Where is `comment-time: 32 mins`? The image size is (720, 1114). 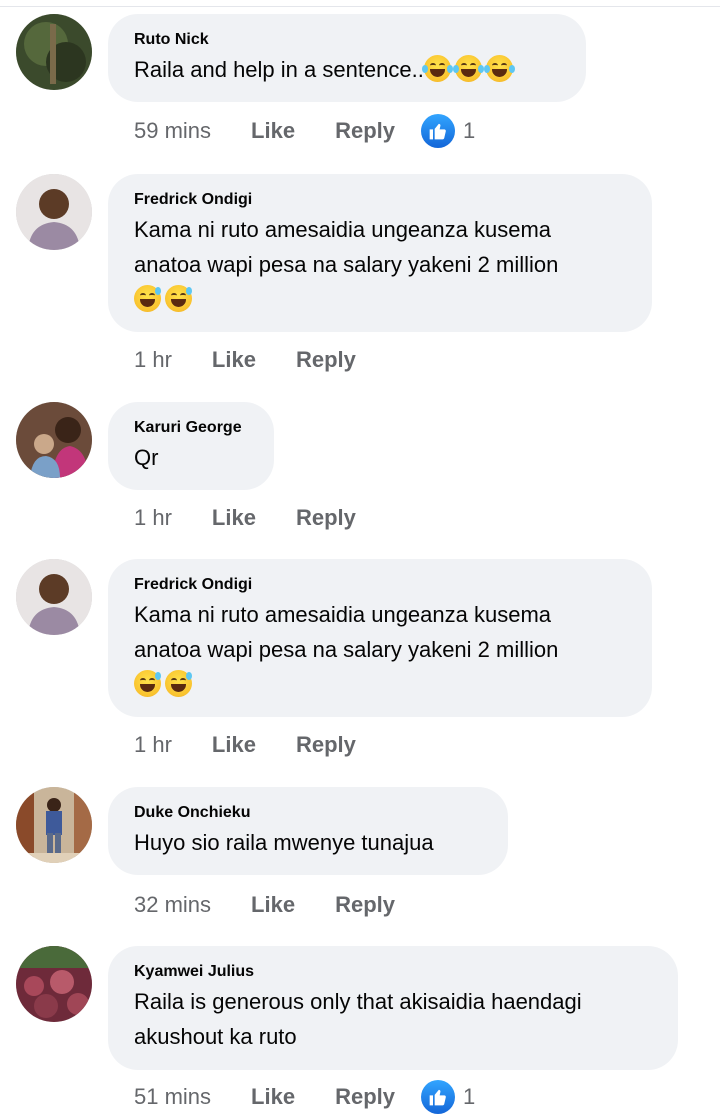
comment-time: 32 mins is located at coordinates (172, 905).